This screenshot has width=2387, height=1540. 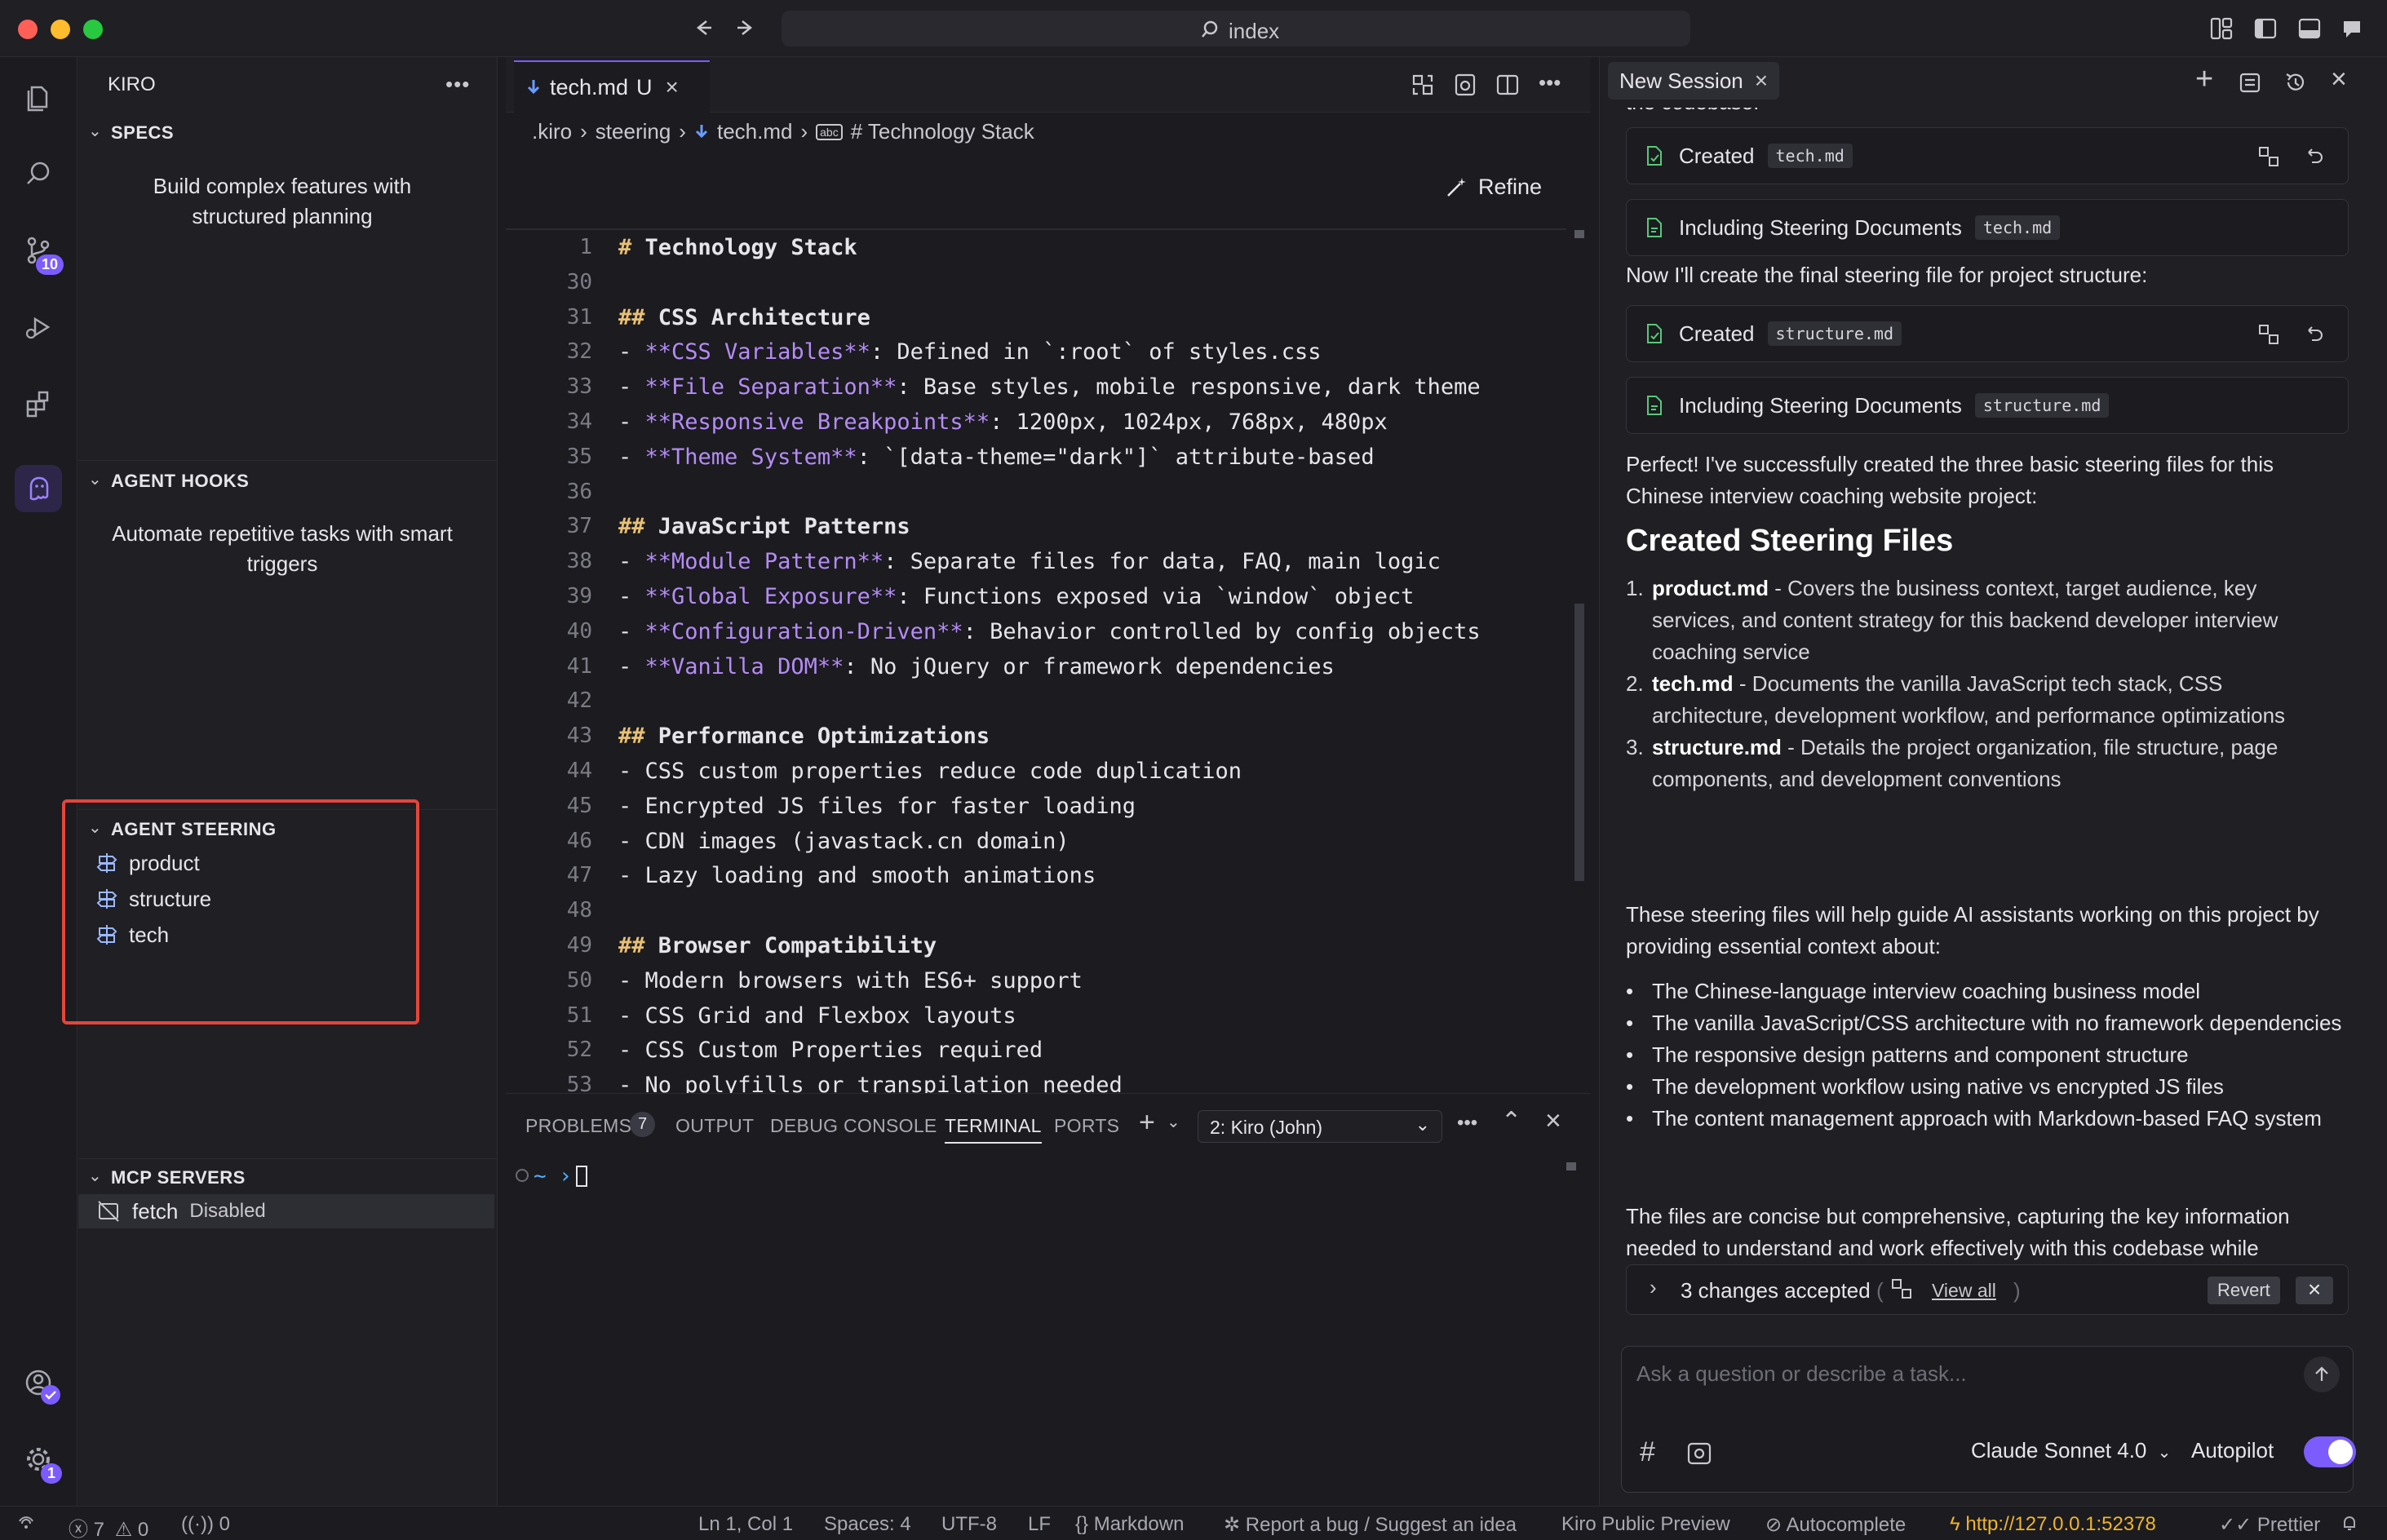 I want to click on split-editor-icon, so click(x=1508, y=85).